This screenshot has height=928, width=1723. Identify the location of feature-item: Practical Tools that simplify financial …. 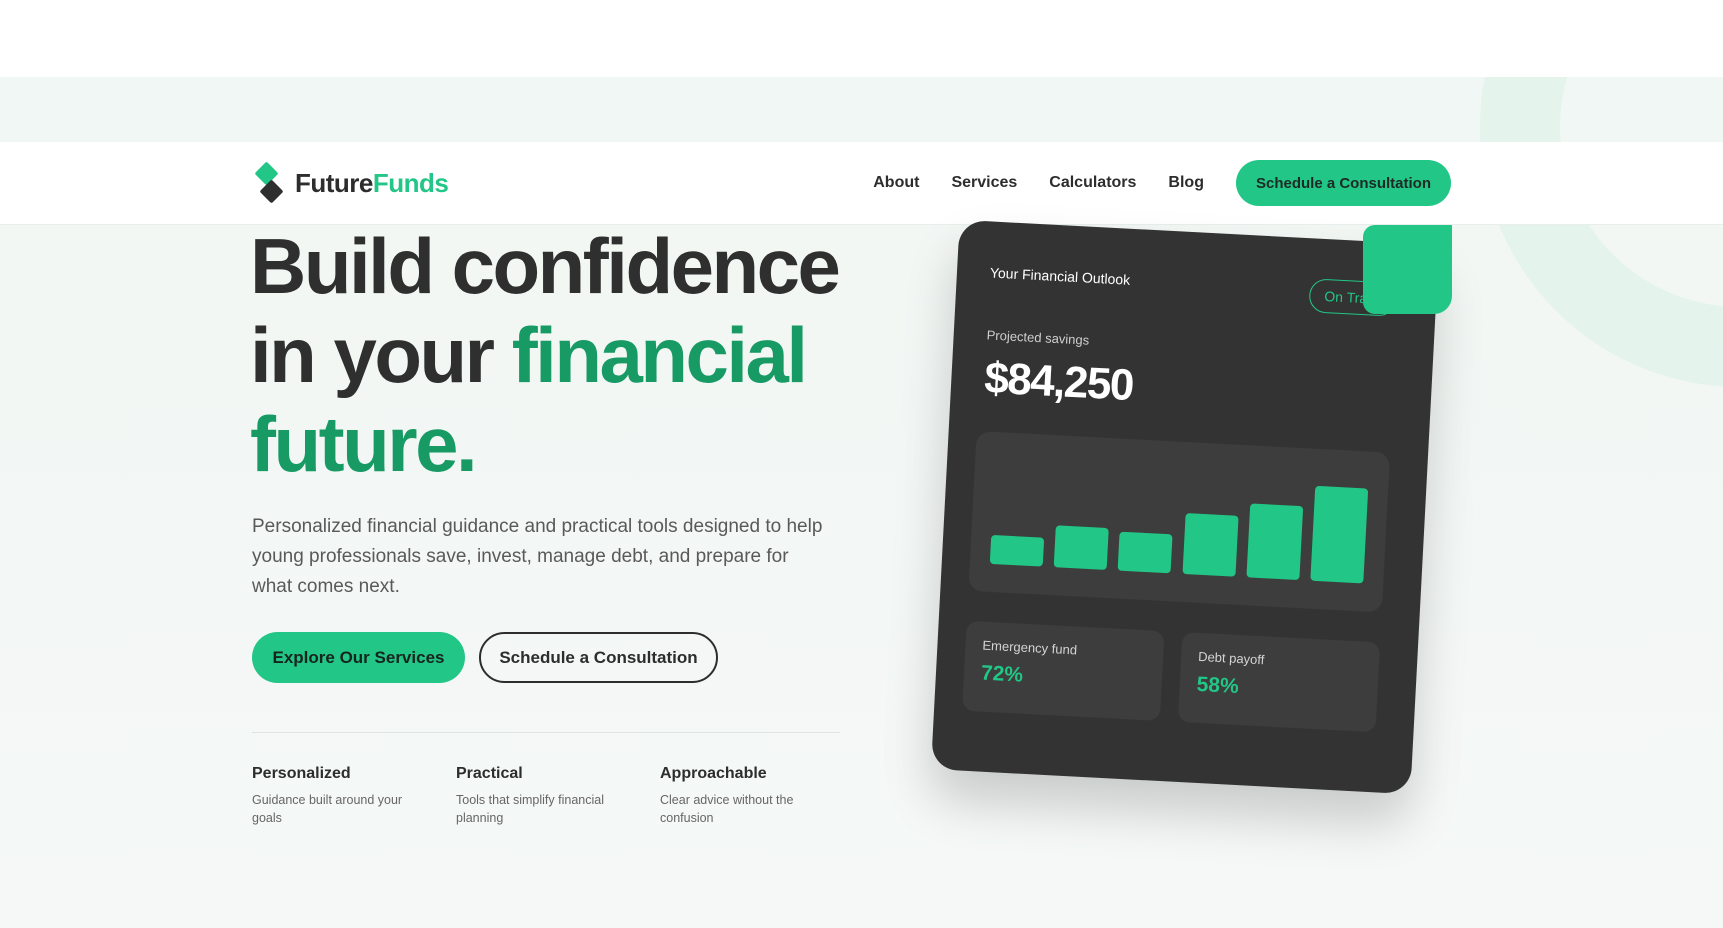
(558, 796).